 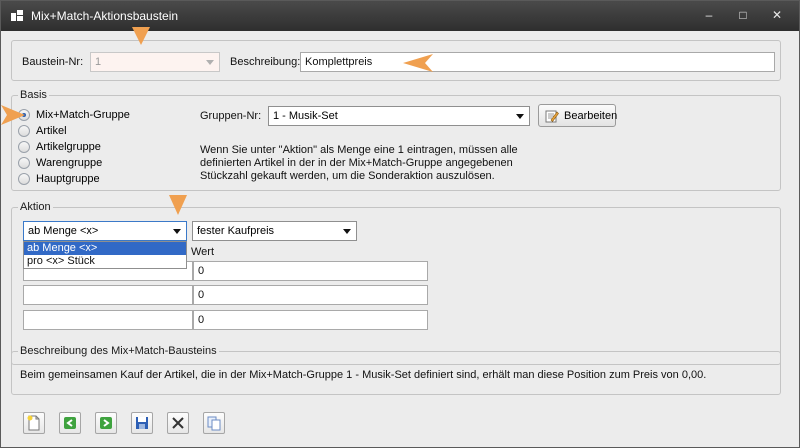 I want to click on aktion-mode-dropdown: ab Menge <x> pro <x> Stück, so click(x=105, y=255).